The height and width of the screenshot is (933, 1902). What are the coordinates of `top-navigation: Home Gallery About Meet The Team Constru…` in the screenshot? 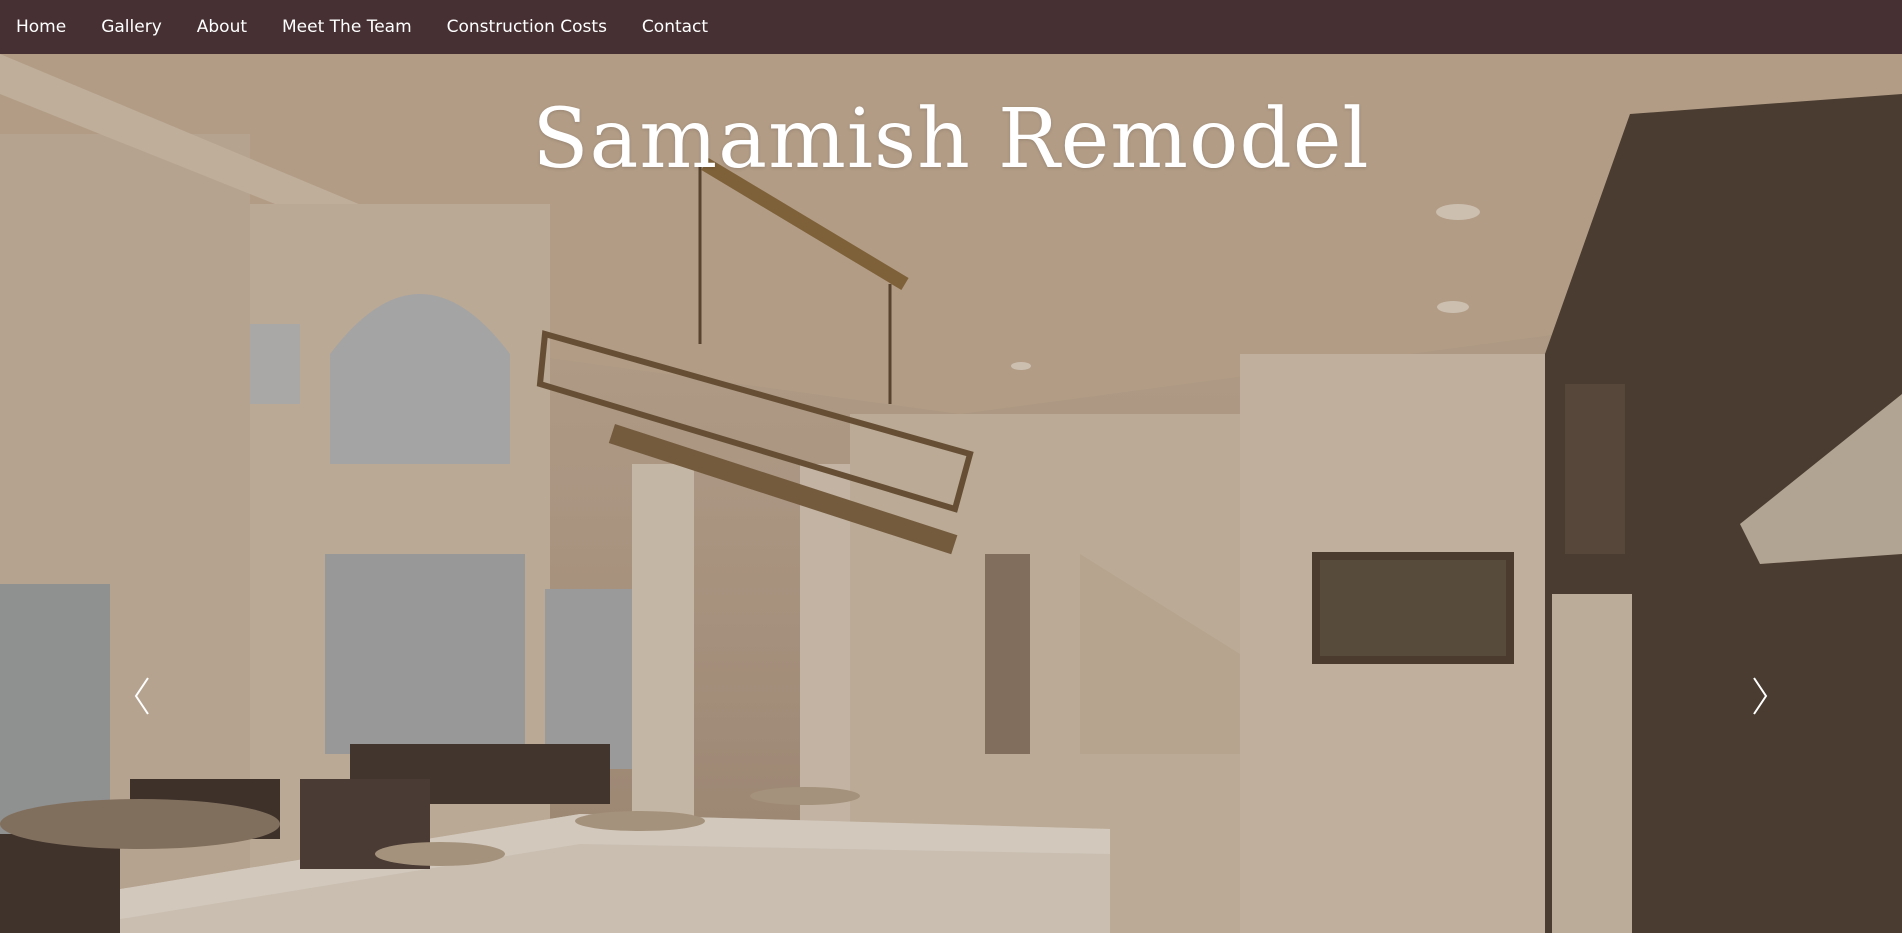 It's located at (951, 27).